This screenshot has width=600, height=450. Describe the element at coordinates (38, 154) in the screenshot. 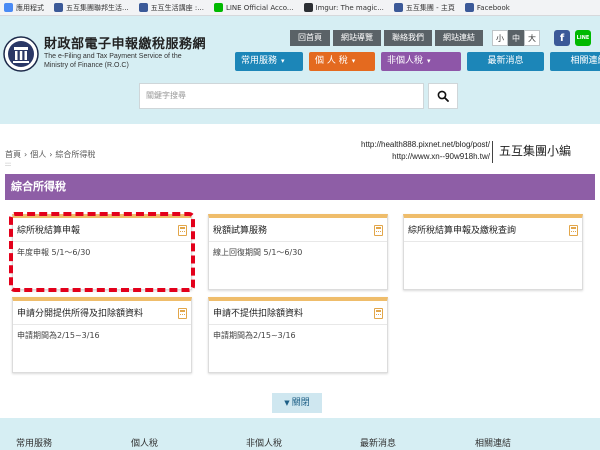

I see `breadcrumb-personal: 個人` at that location.